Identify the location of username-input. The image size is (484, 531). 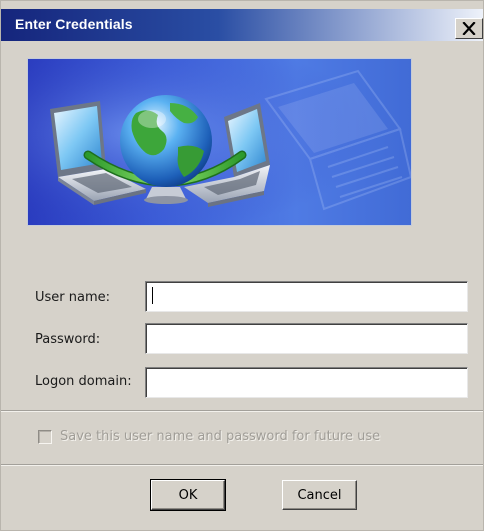
(306, 296).